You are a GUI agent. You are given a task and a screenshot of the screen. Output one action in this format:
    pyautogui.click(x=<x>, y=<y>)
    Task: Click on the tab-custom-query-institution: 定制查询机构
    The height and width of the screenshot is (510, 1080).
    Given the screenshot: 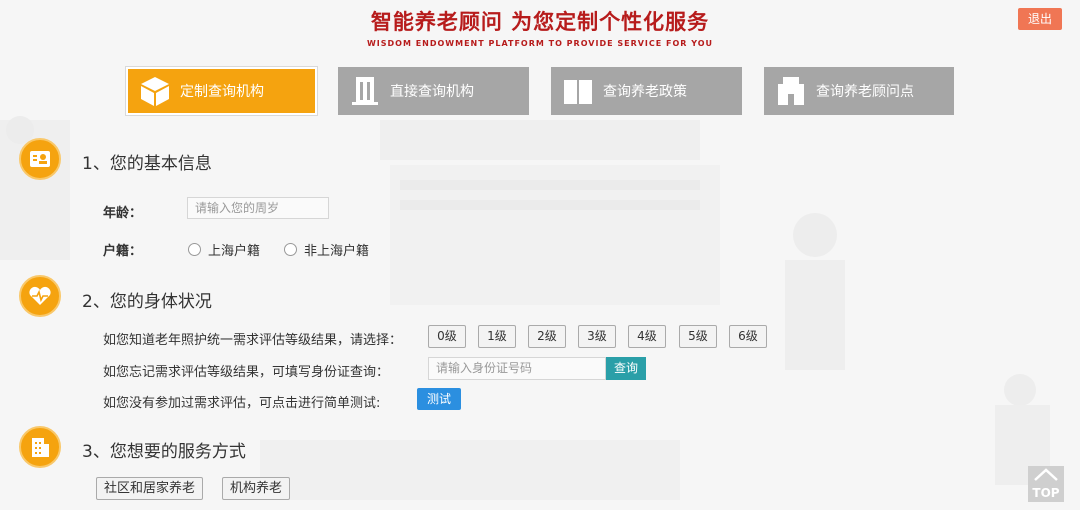 What is the action you would take?
    pyautogui.click(x=221, y=91)
    